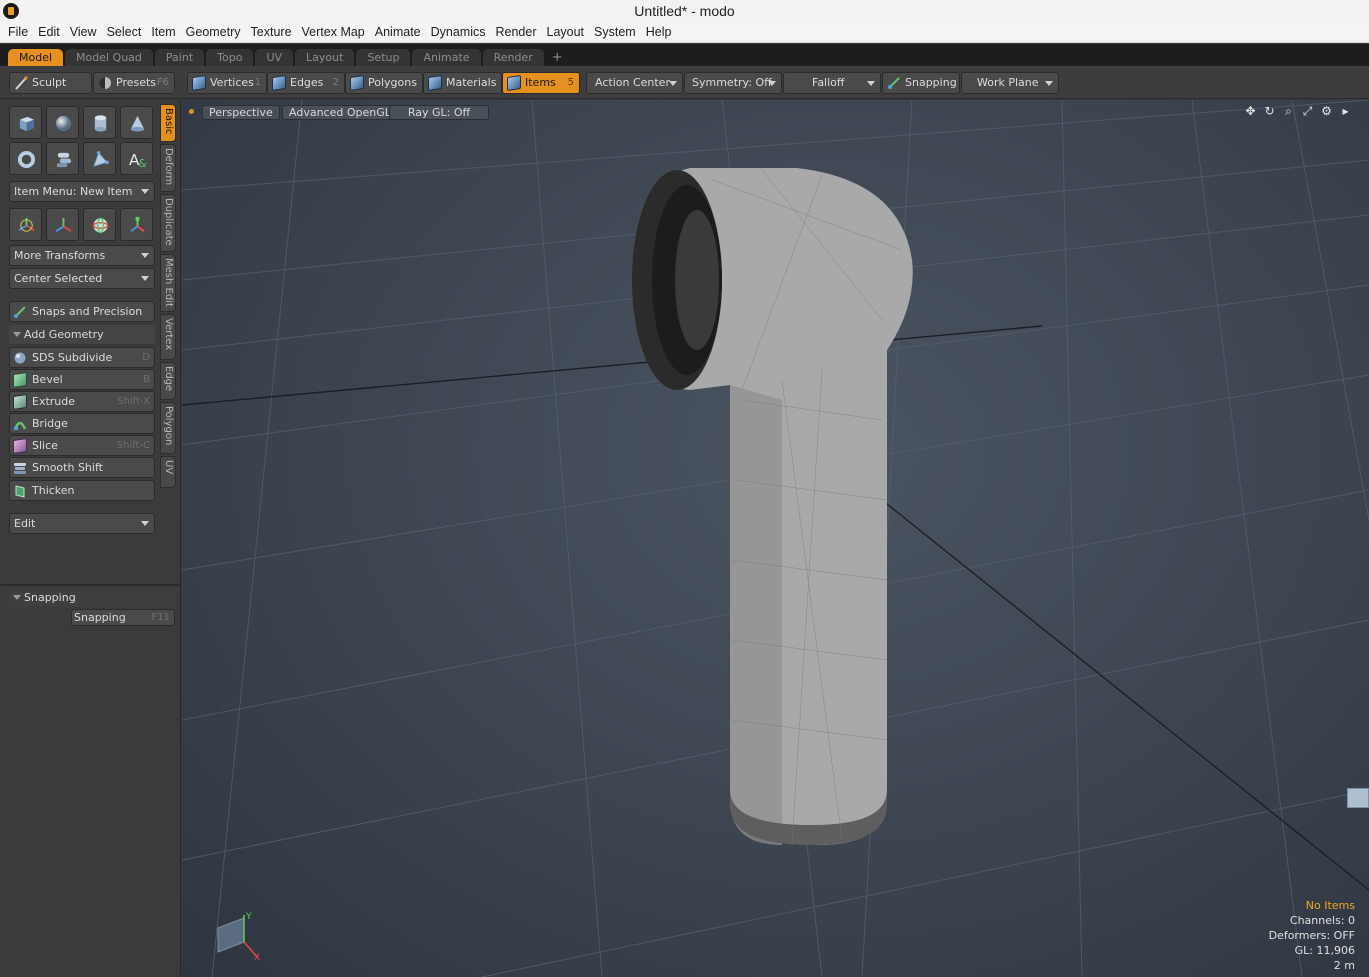  What do you see at coordinates (168, 168) in the screenshot?
I see `vtab-deform: Deform` at bounding box center [168, 168].